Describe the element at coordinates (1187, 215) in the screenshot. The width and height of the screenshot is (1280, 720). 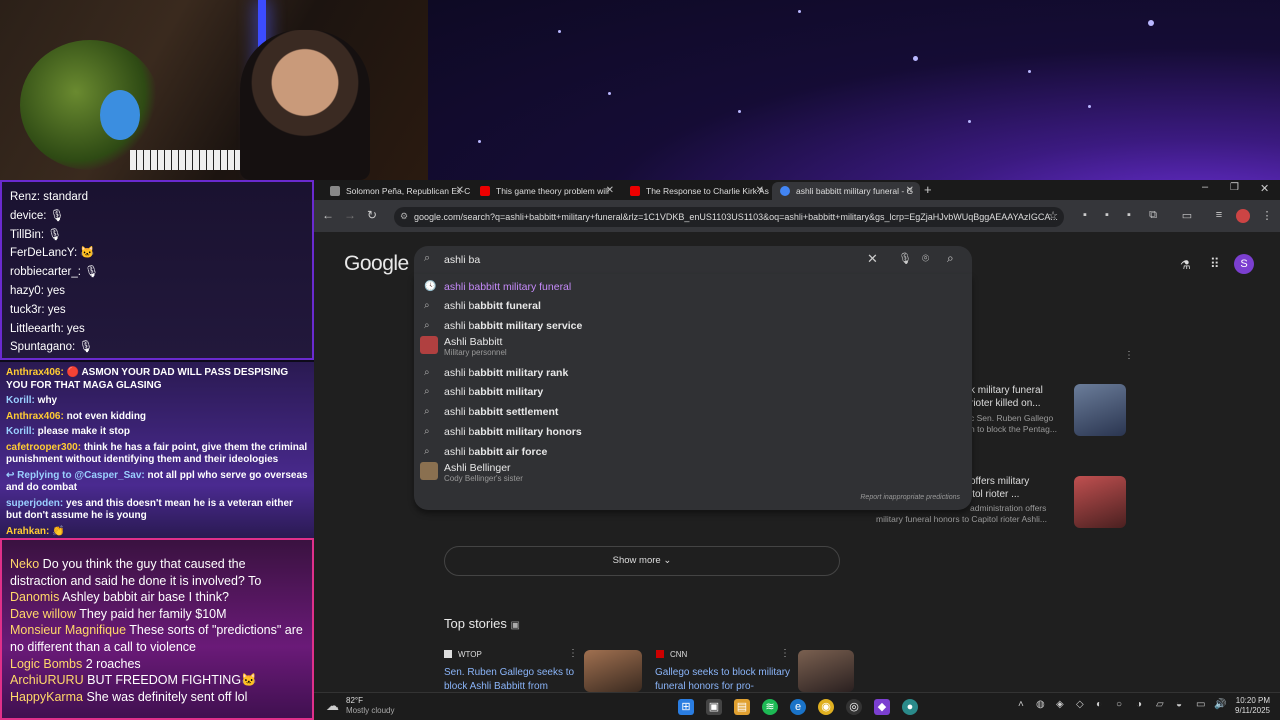
I see `sidepanel-icon: ▭` at that location.